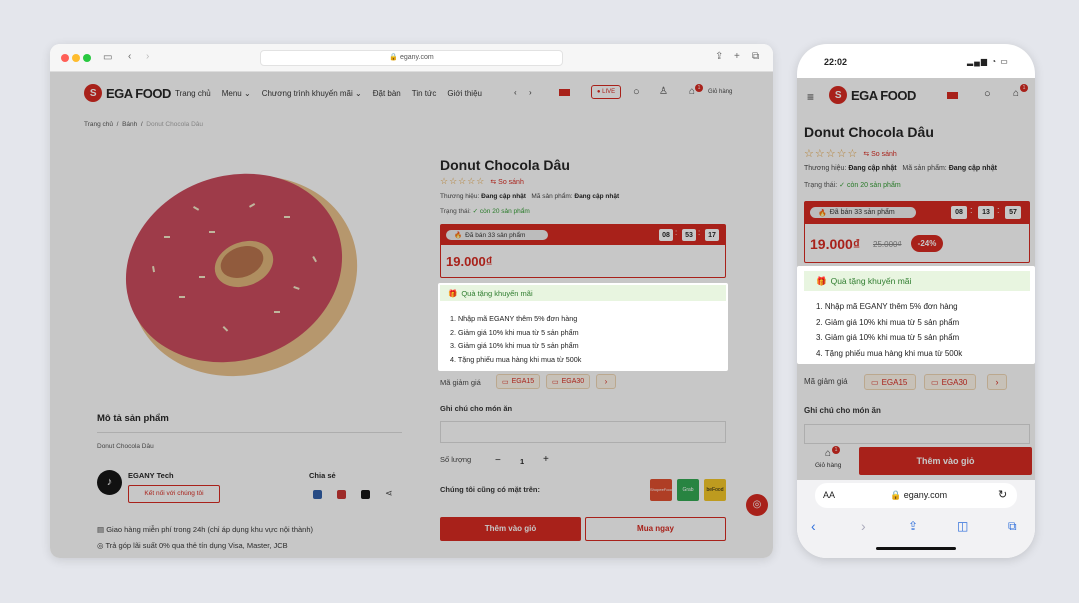 The image size is (1079, 603). Describe the element at coordinates (365, 494) in the screenshot. I see `x-twitter-icon` at that location.